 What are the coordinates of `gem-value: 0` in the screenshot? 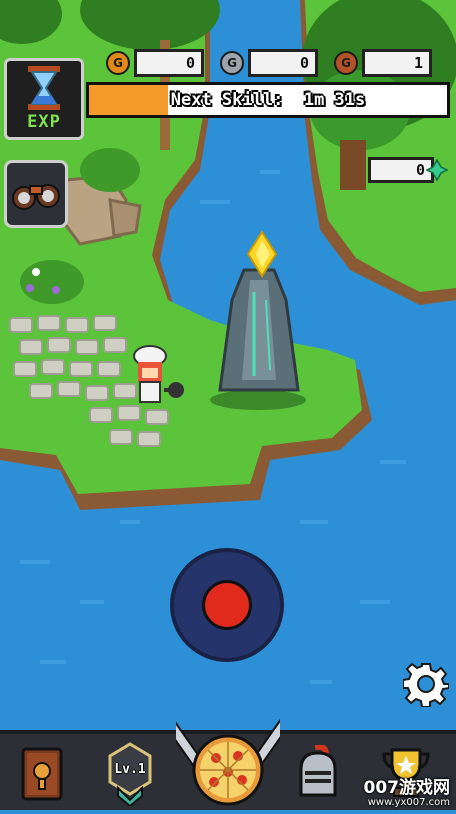 It's located at (401, 170).